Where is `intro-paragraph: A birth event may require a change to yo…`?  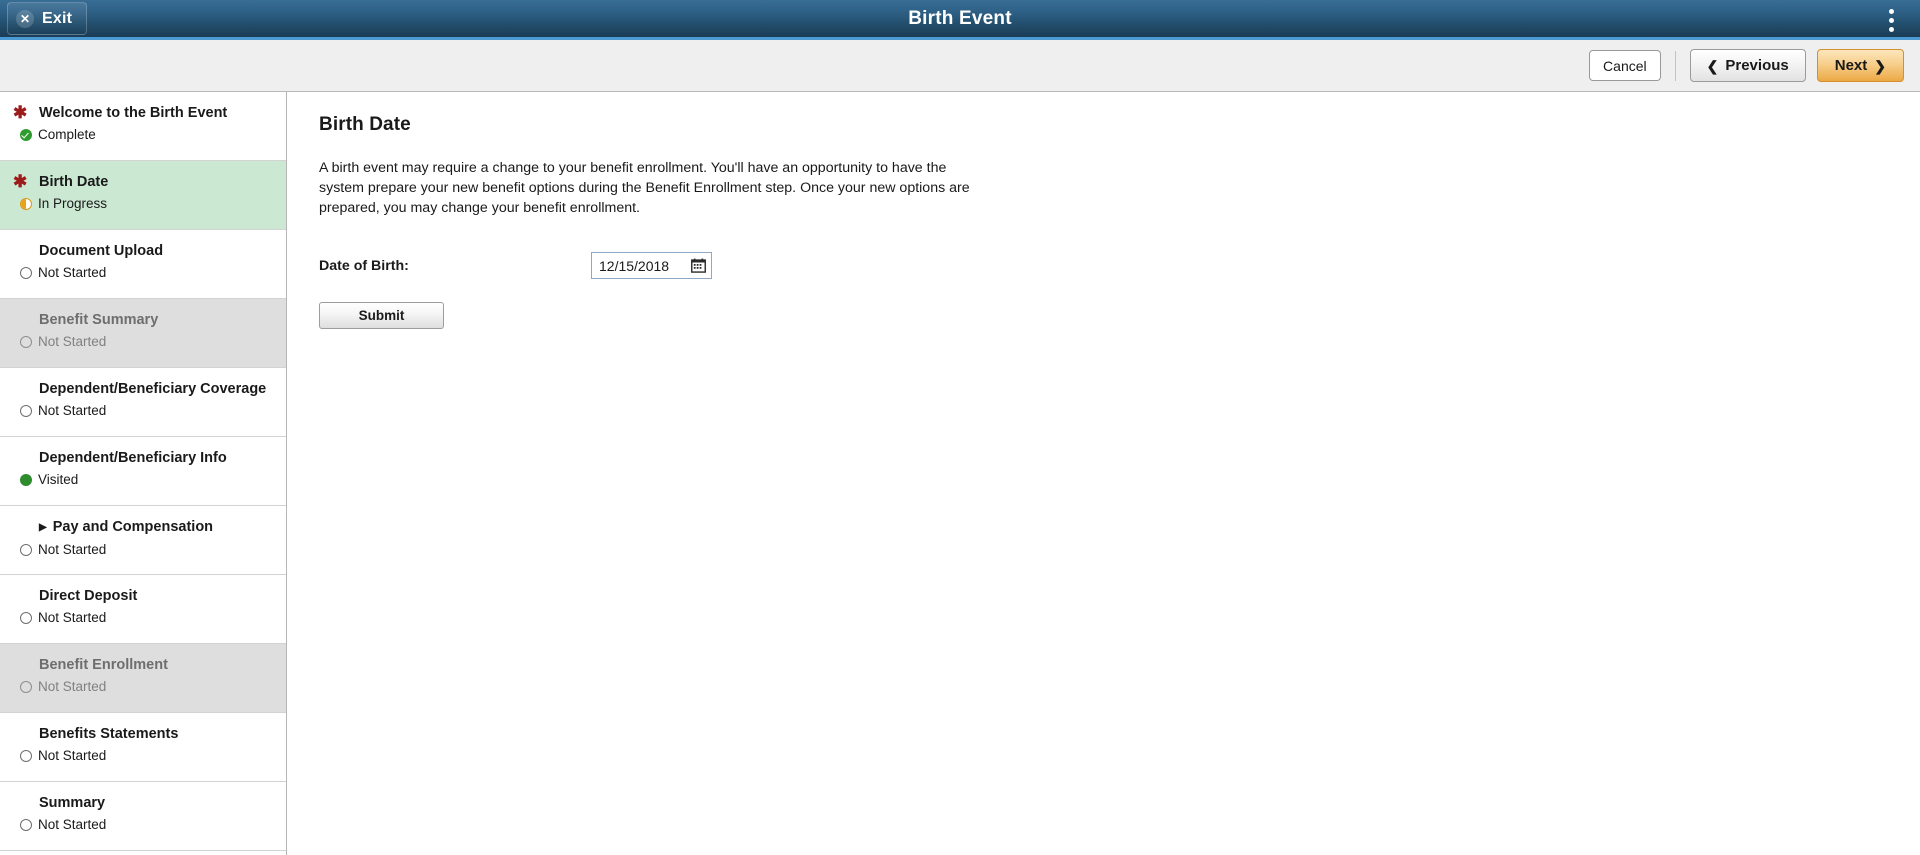 intro-paragraph: A birth event may require a change to yo… is located at coordinates (644, 188).